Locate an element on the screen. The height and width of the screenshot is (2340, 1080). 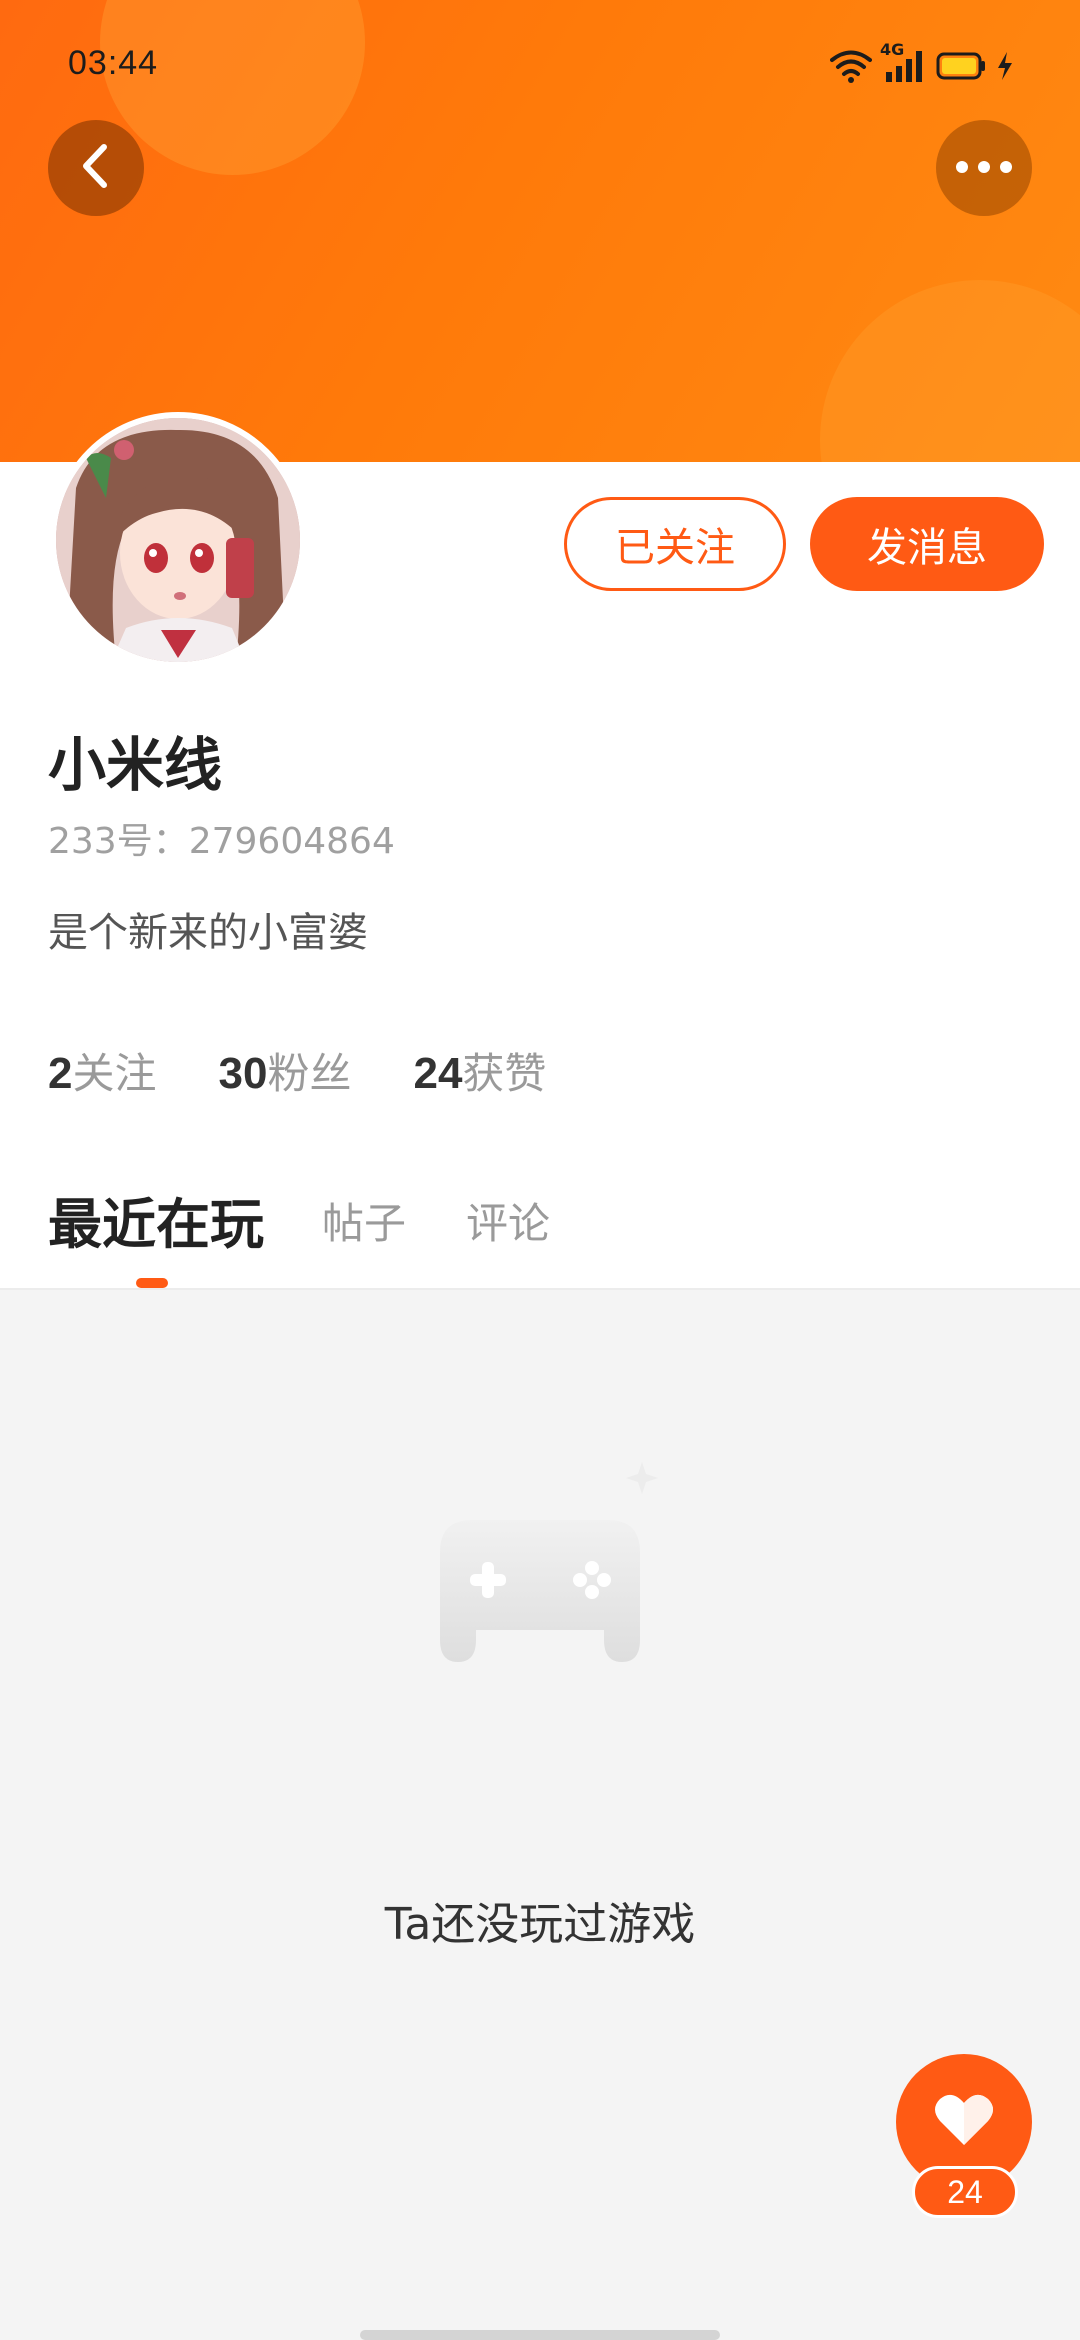
divider is located at coordinates (540, 1289).